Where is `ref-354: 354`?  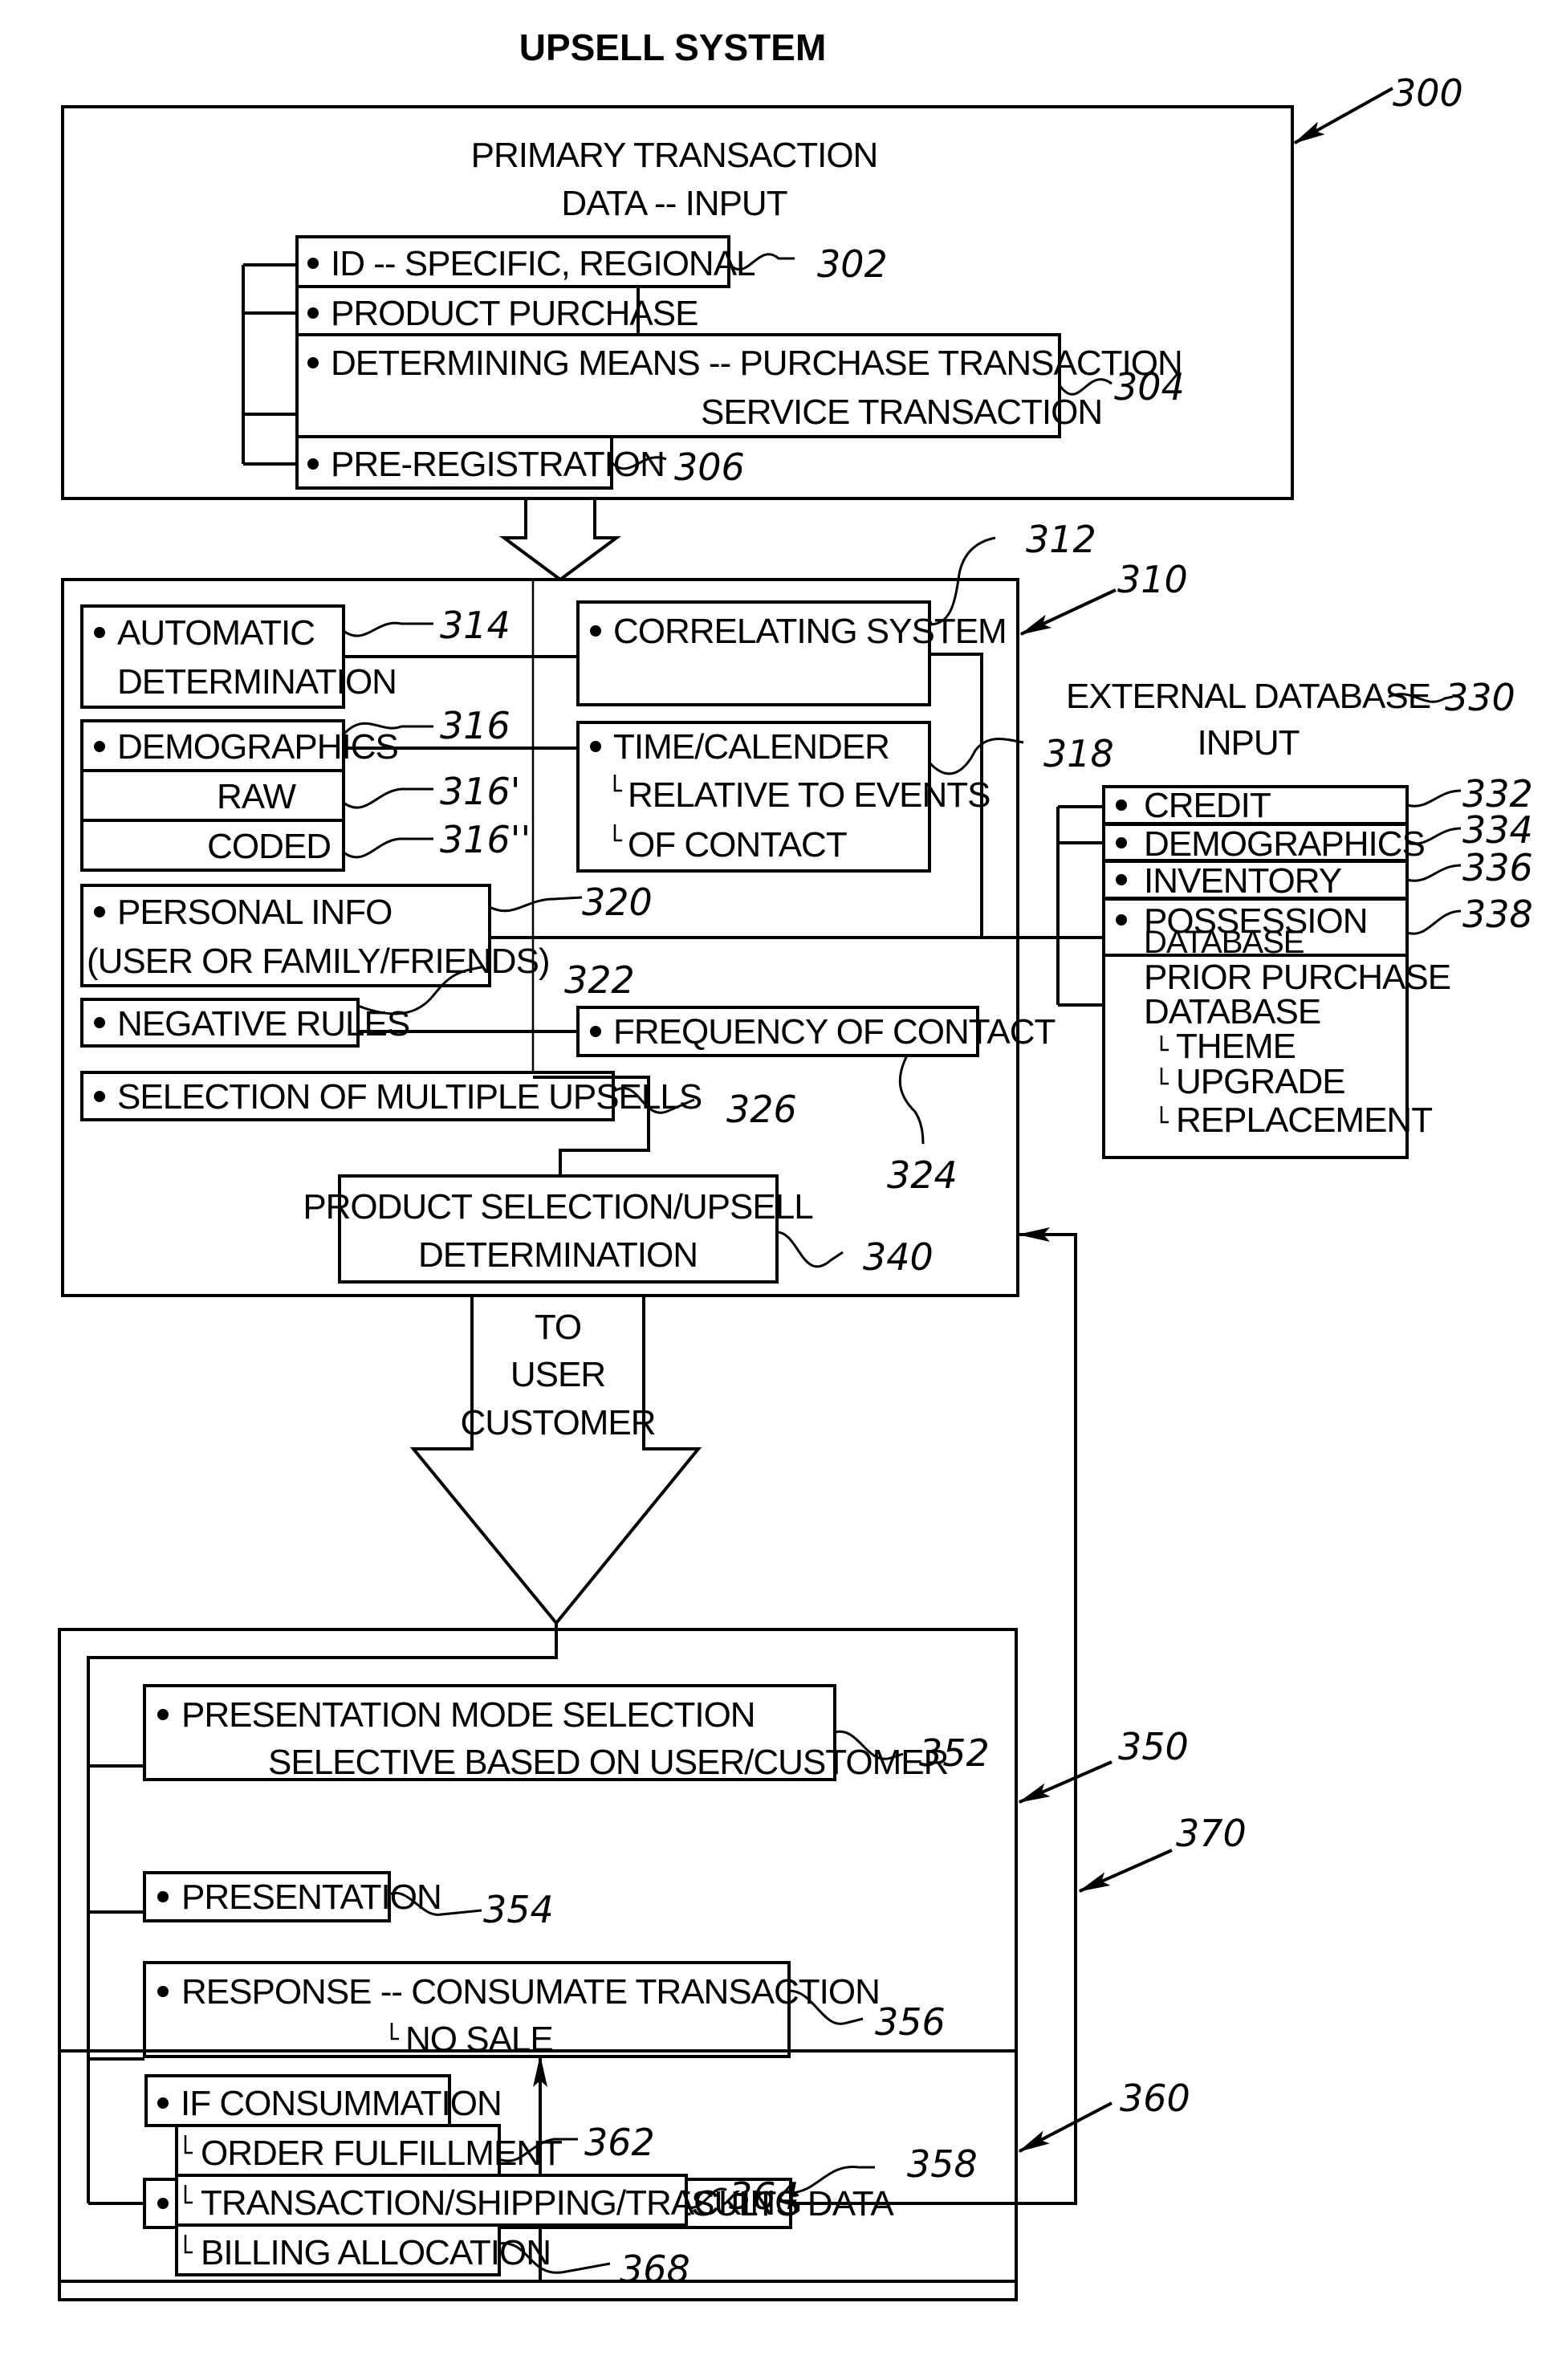 ref-354: 354 is located at coordinates (518, 1909).